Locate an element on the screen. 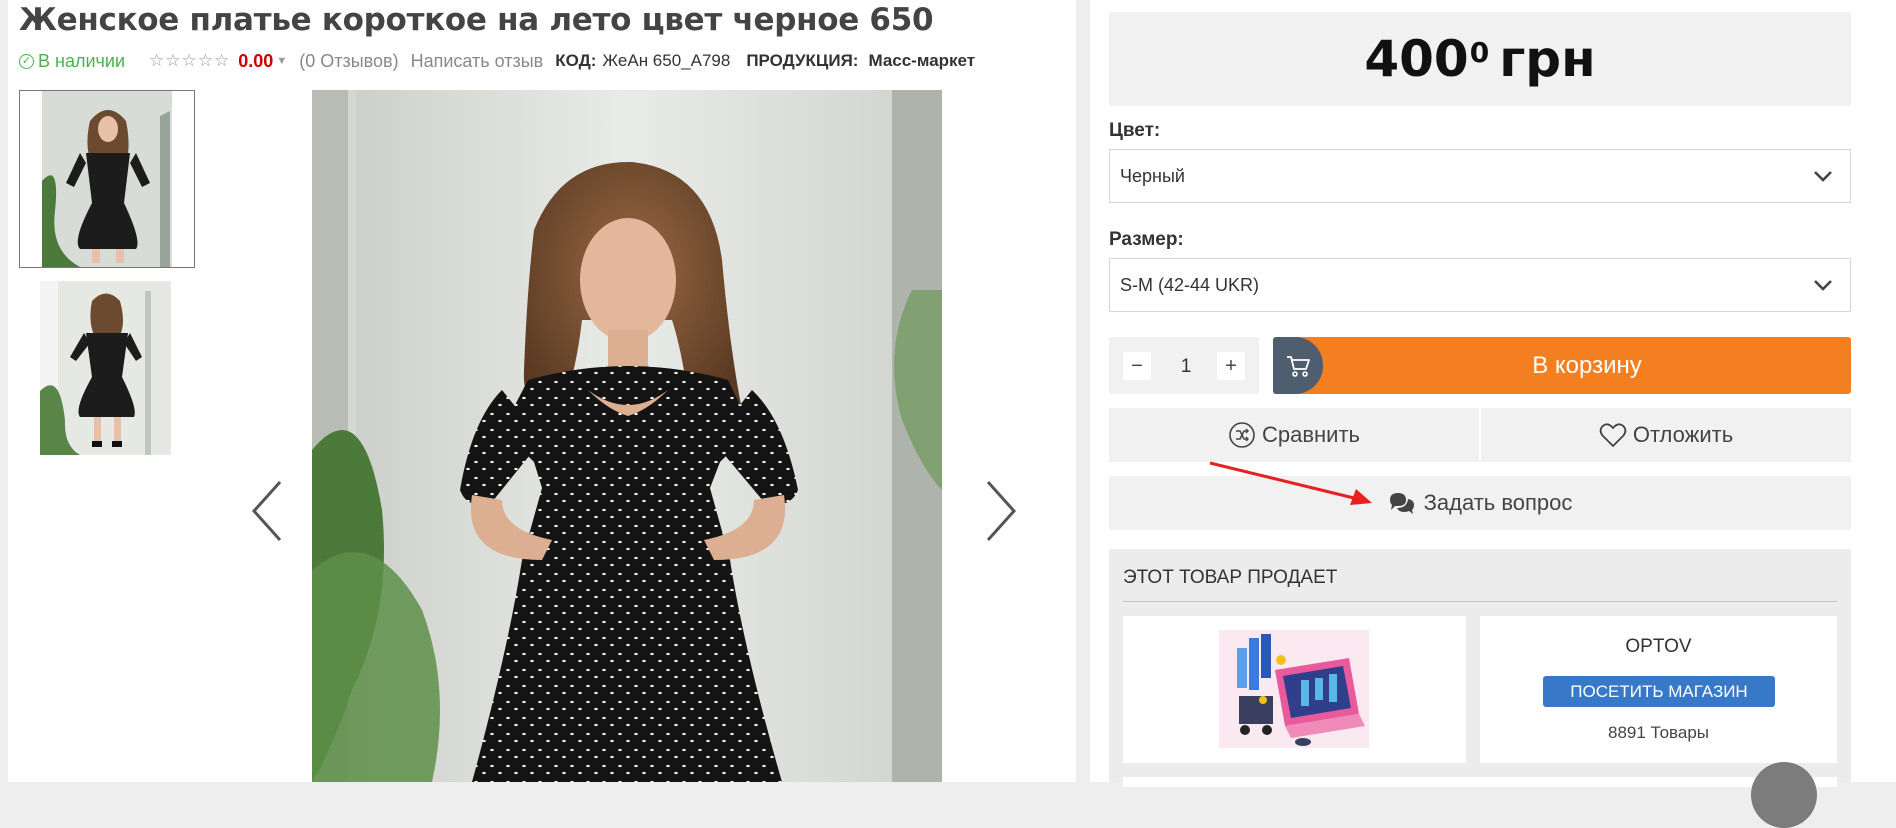 The width and height of the screenshot is (1896, 828). seller-next-card is located at coordinates (1480, 782).